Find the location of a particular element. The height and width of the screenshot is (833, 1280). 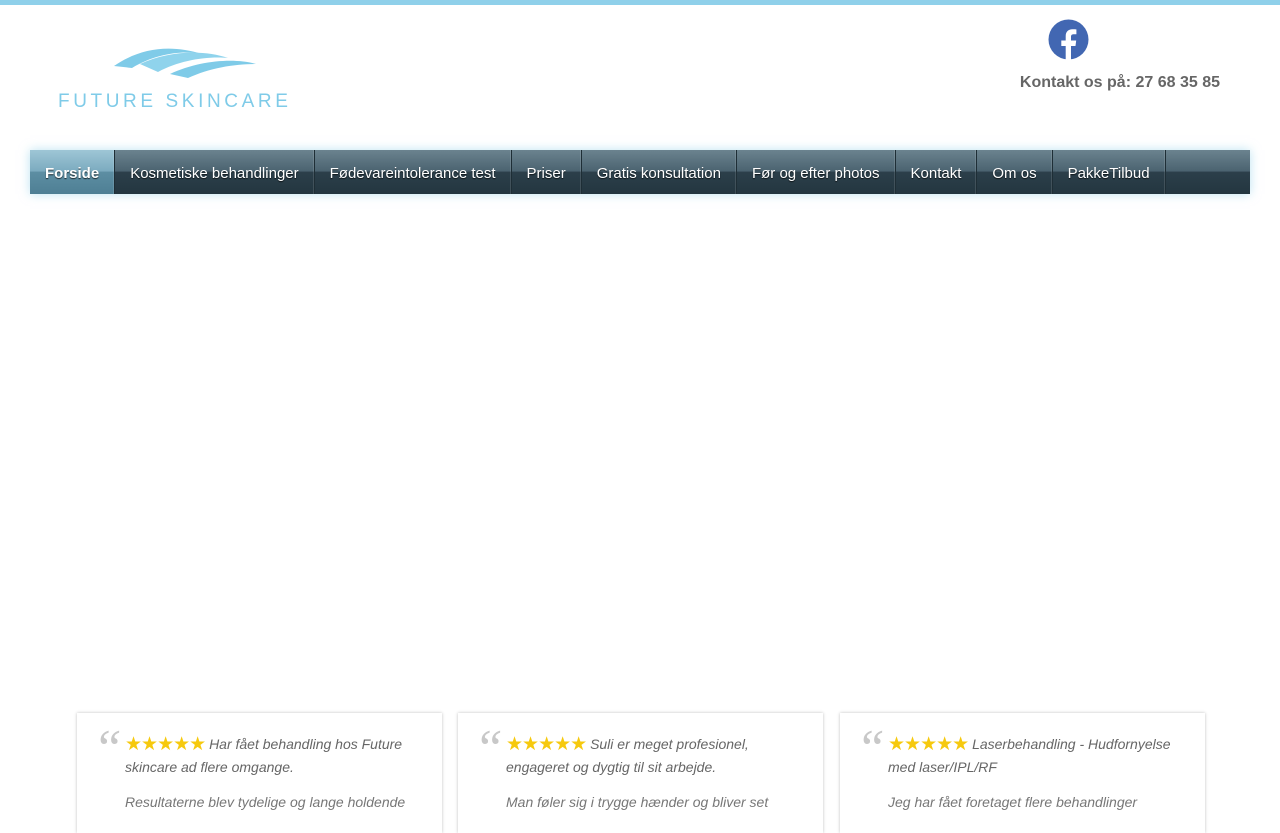

nav-item-gratis-konsultation: Gratis konsultation is located at coordinates (659, 172).